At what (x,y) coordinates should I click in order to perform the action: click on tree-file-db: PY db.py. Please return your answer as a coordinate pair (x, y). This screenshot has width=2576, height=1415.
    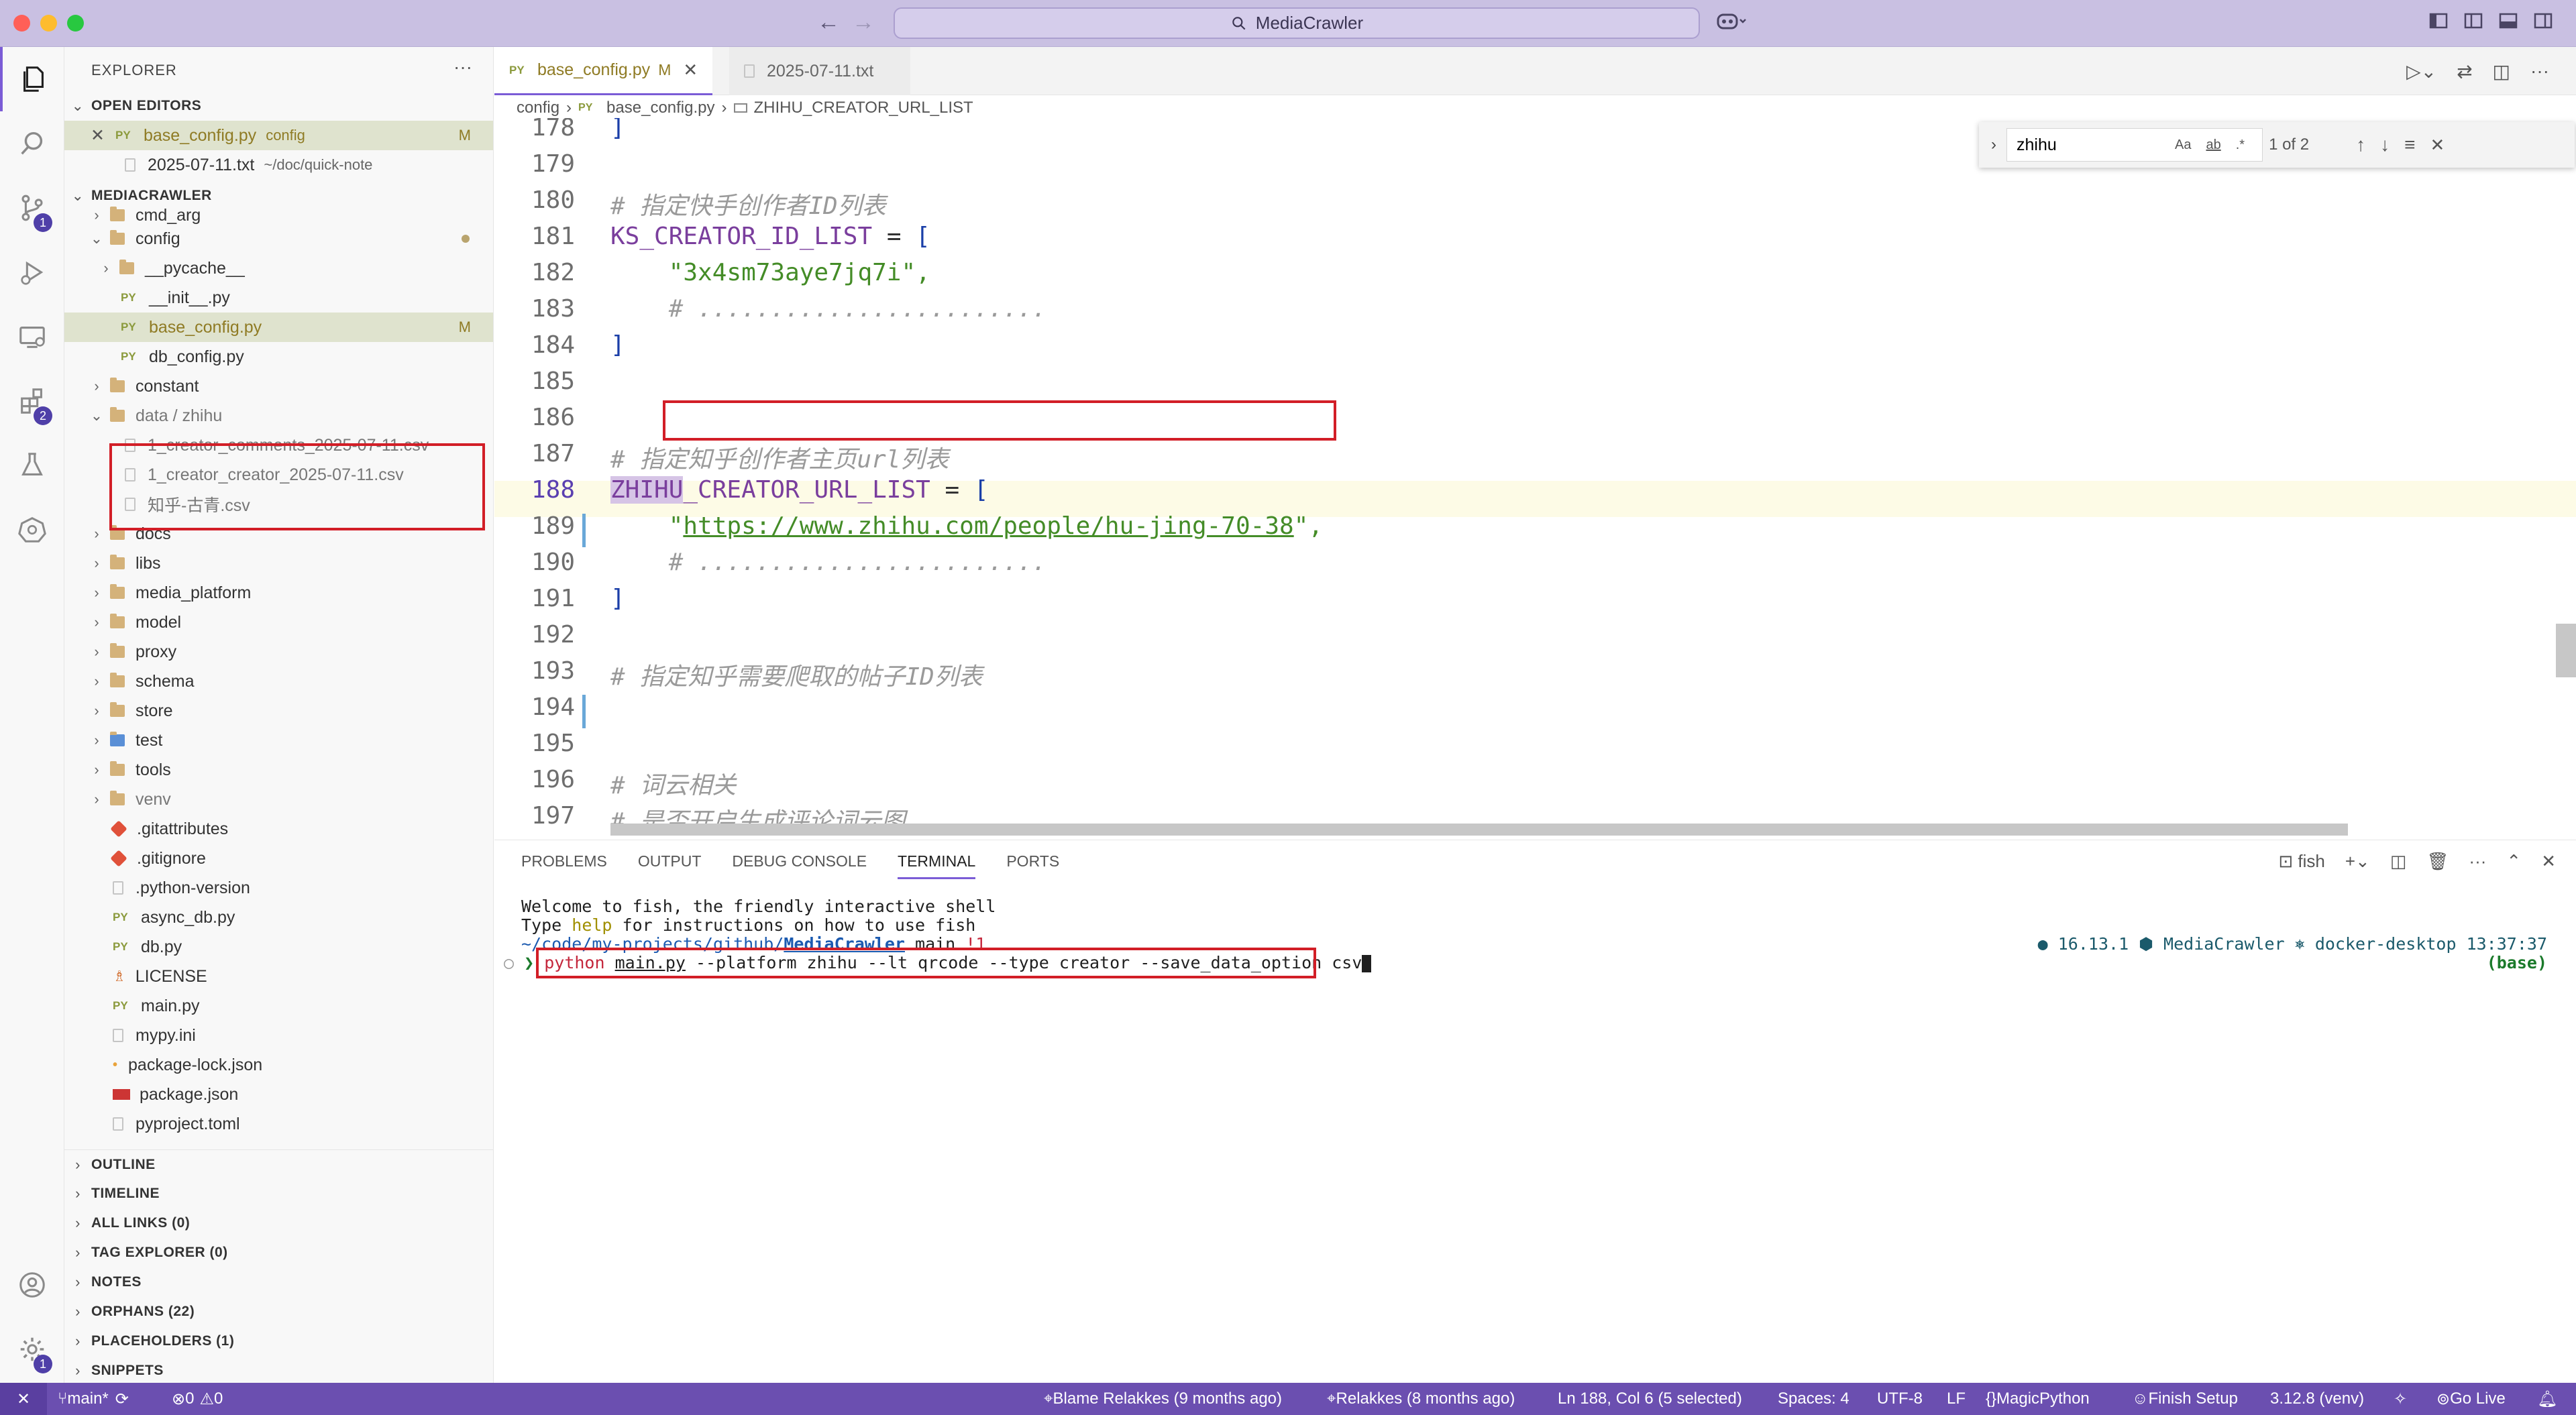
    Looking at the image, I should click on (278, 947).